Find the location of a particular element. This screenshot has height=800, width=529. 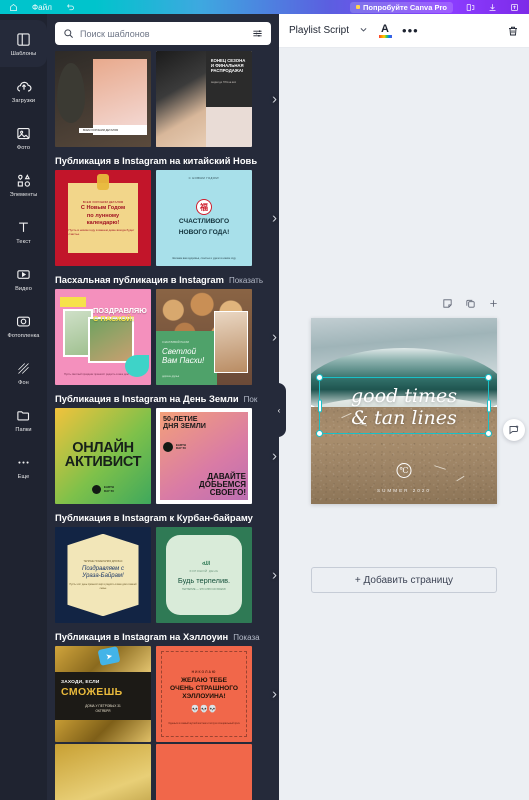

undo-icon is located at coordinates (70, 7).